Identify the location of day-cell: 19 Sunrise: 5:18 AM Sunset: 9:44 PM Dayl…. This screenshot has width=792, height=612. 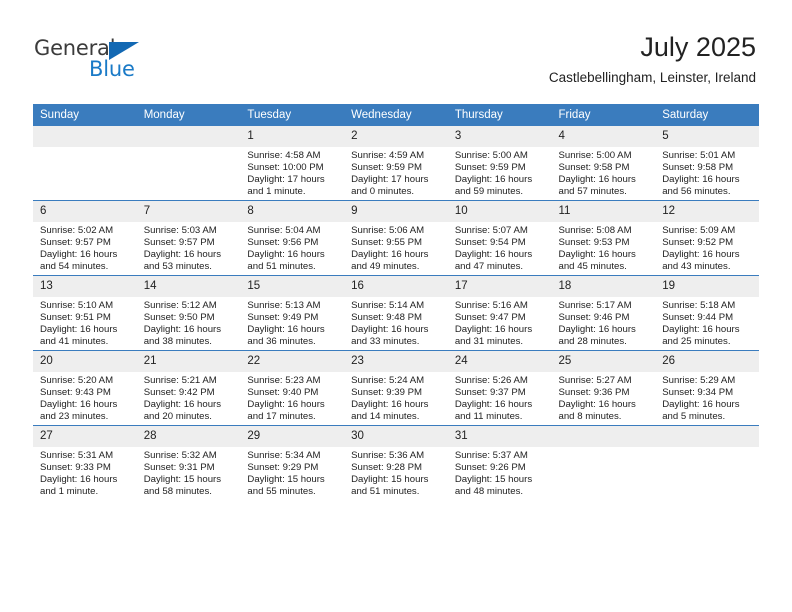
(707, 313).